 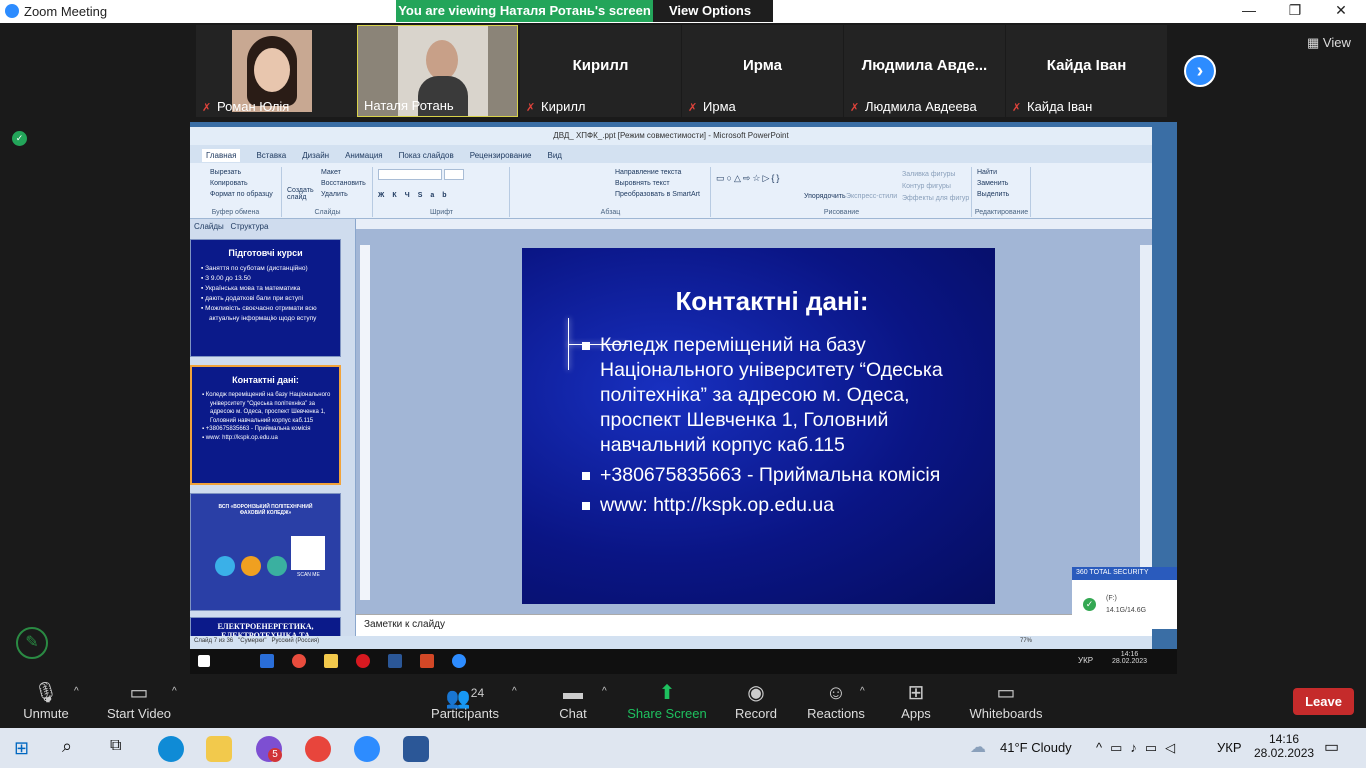 What do you see at coordinates (935, 198) in the screenshot?
I see `shape-effects-button: Эффекты для фигур` at bounding box center [935, 198].